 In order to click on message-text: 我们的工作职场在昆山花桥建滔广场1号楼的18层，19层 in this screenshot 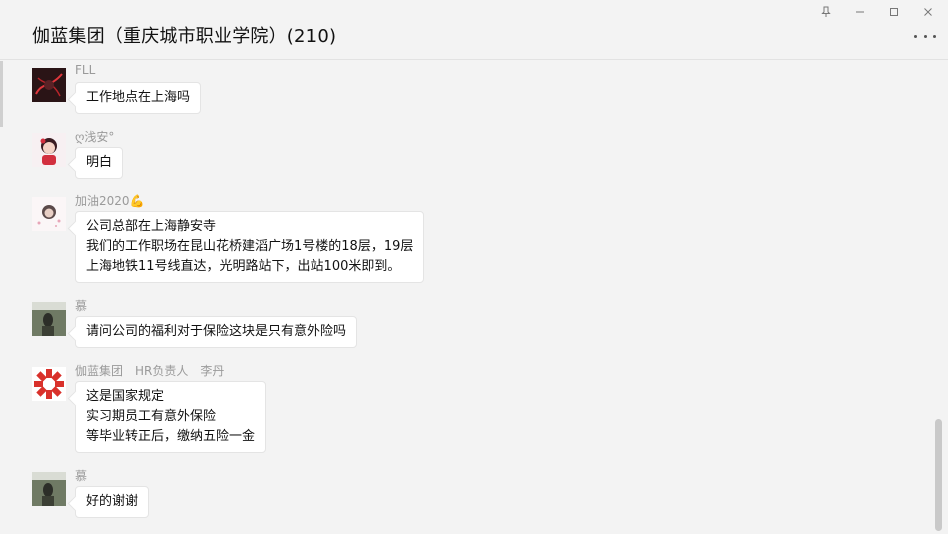, I will do `click(250, 246)`.